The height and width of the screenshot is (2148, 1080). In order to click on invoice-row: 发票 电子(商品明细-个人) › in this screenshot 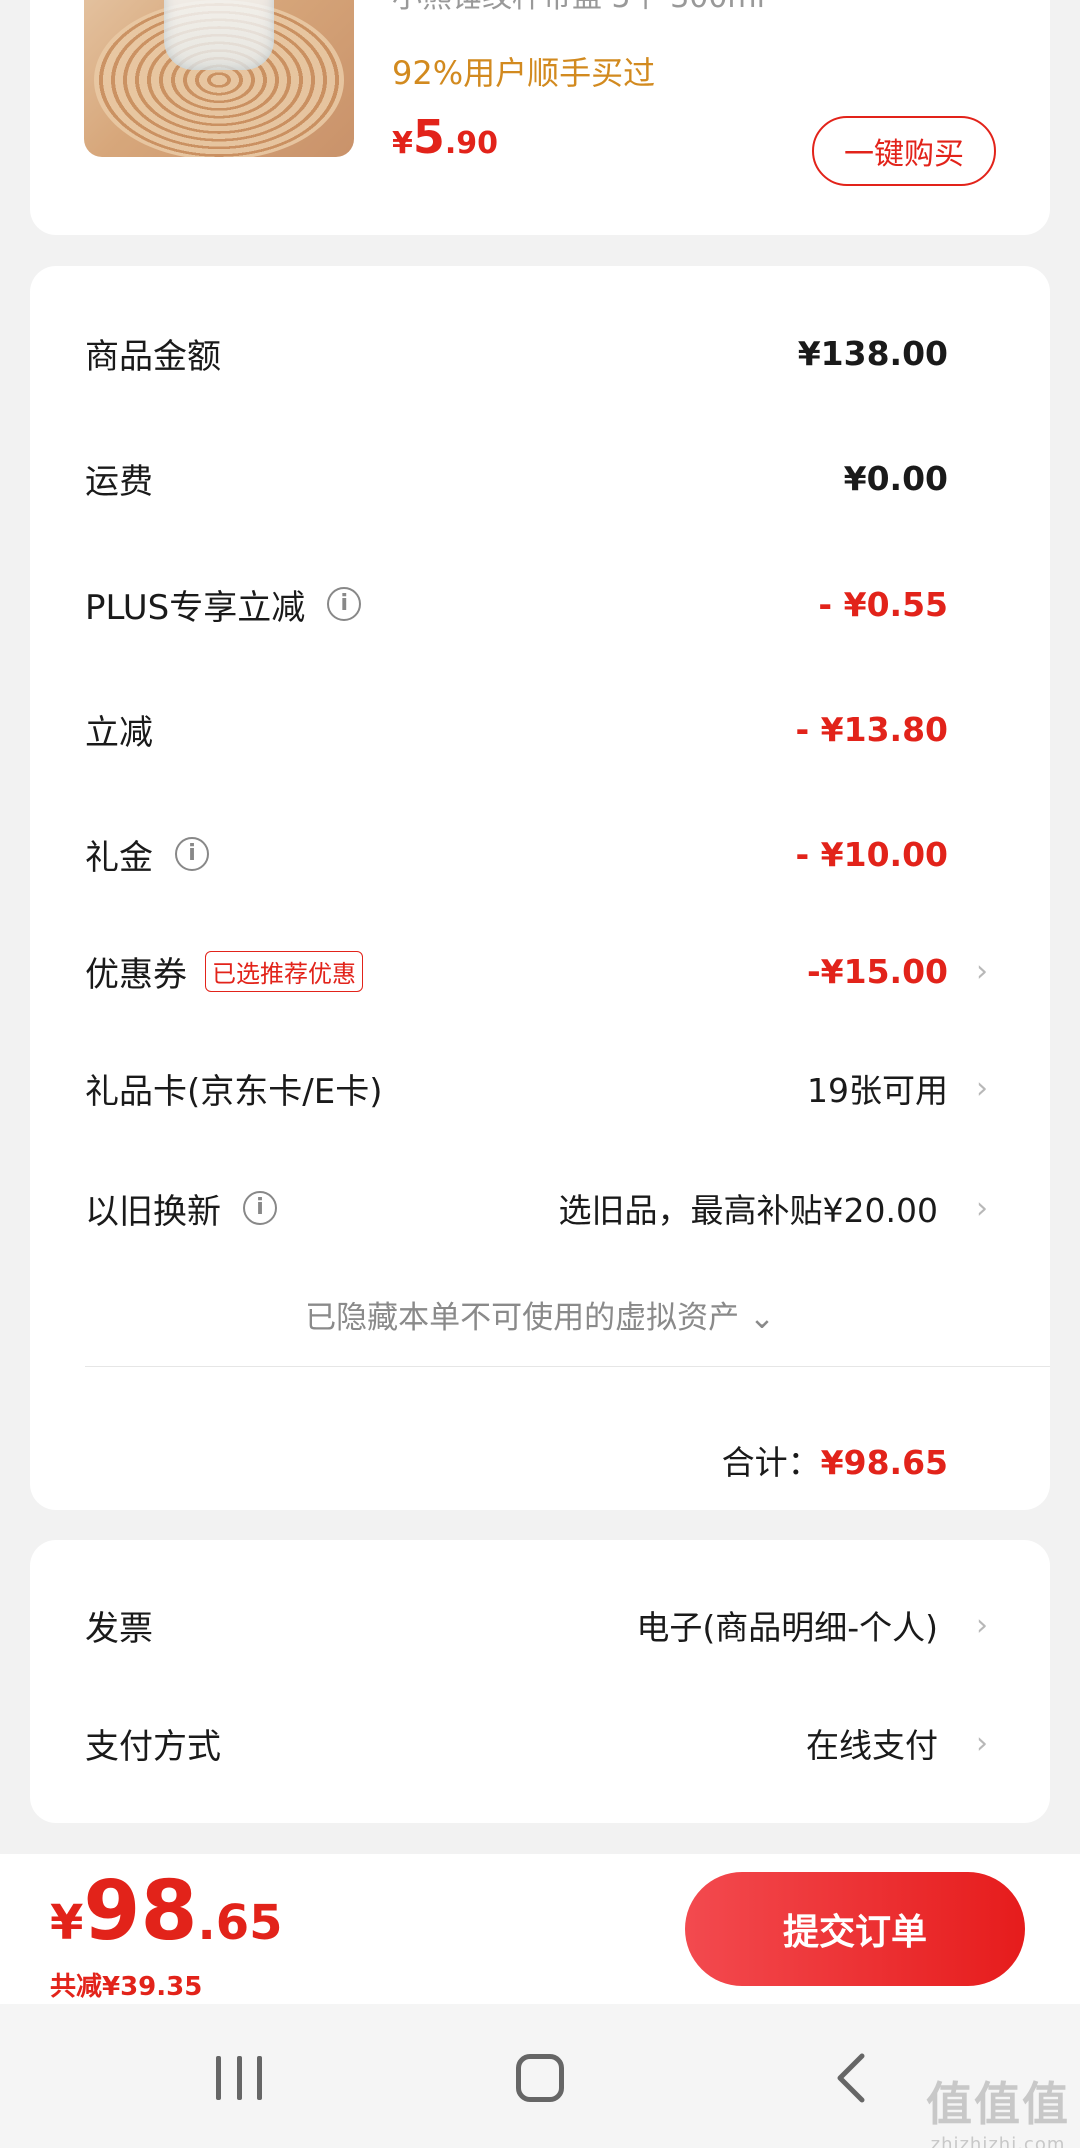, I will do `click(567, 1625)`.